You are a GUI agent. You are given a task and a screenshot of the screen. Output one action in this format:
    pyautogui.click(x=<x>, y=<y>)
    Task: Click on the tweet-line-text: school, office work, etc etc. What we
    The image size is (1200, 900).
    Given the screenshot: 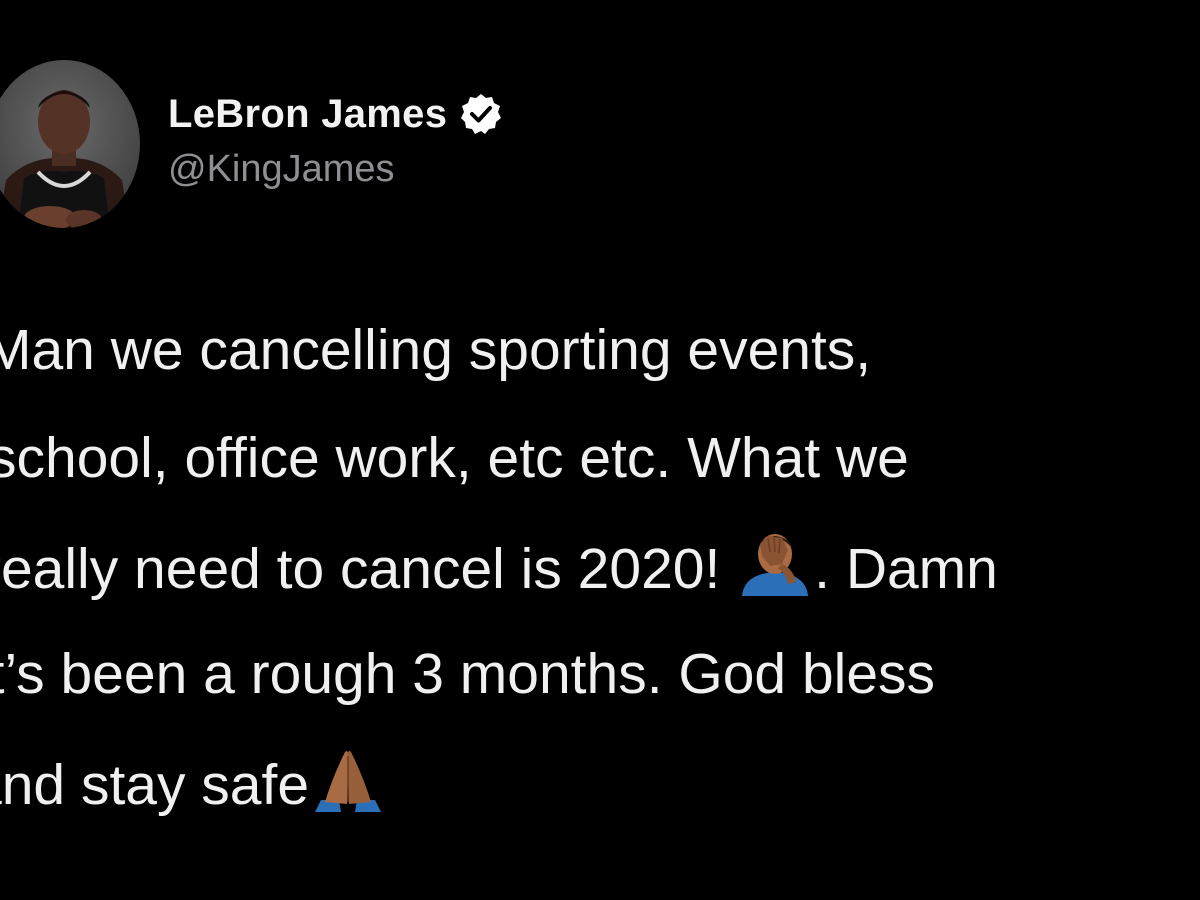 What is the action you would take?
    pyautogui.click(x=454, y=458)
    